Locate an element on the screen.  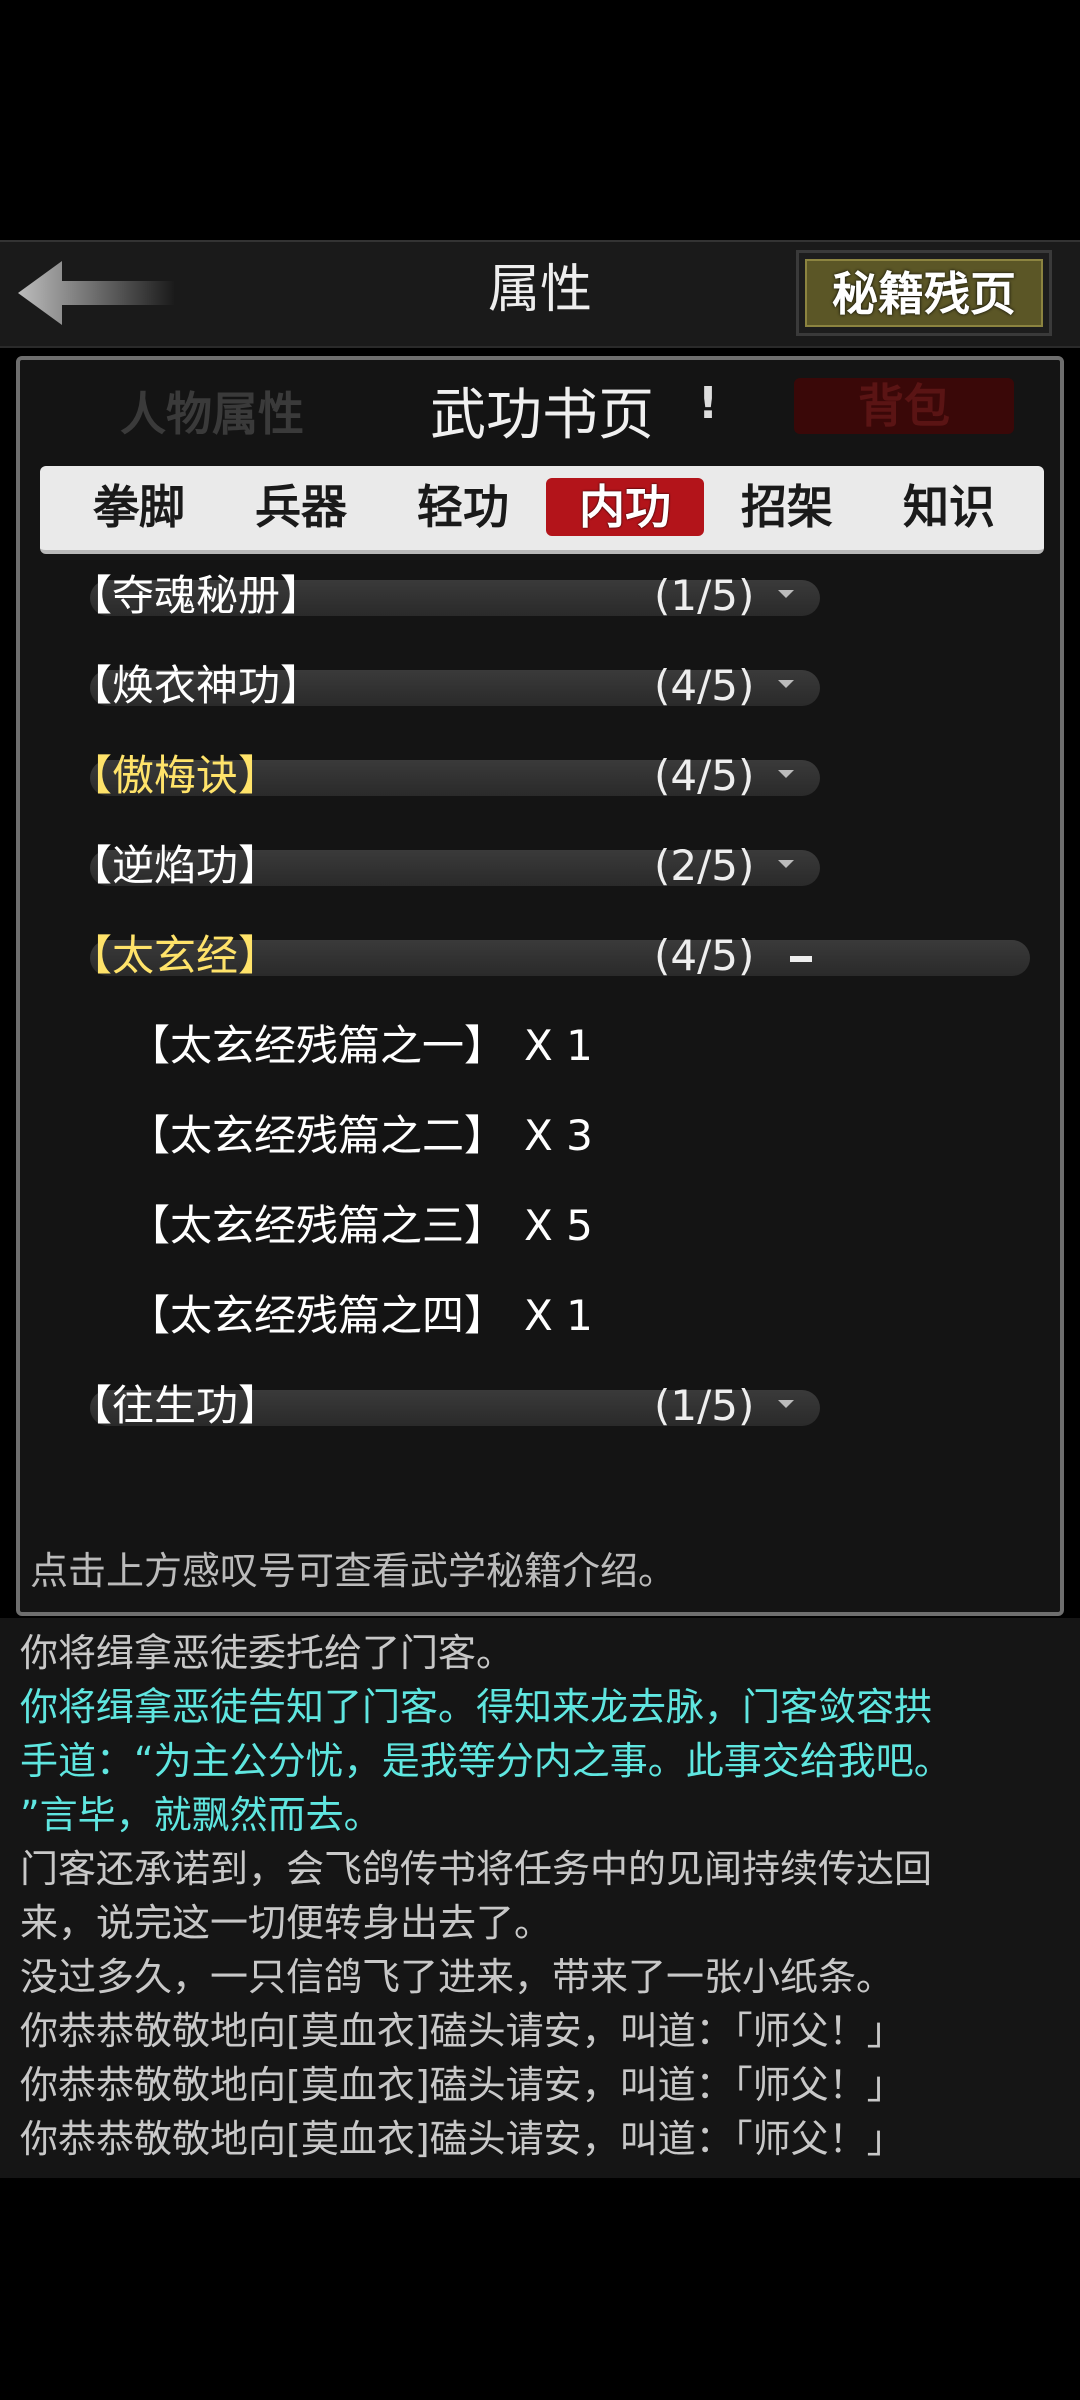
char-attr-tab: 人物属性 is located at coordinates (212, 411).